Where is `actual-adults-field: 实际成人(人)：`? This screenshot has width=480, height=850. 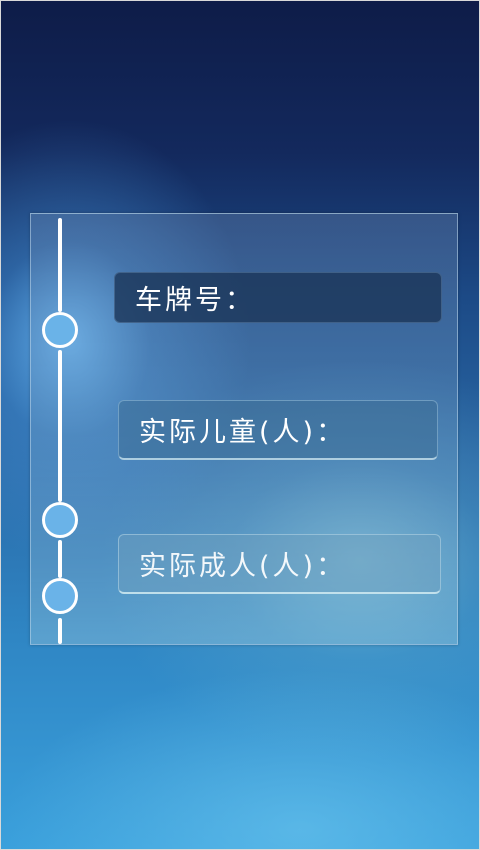
actual-adults-field: 实际成人(人)： is located at coordinates (279, 564).